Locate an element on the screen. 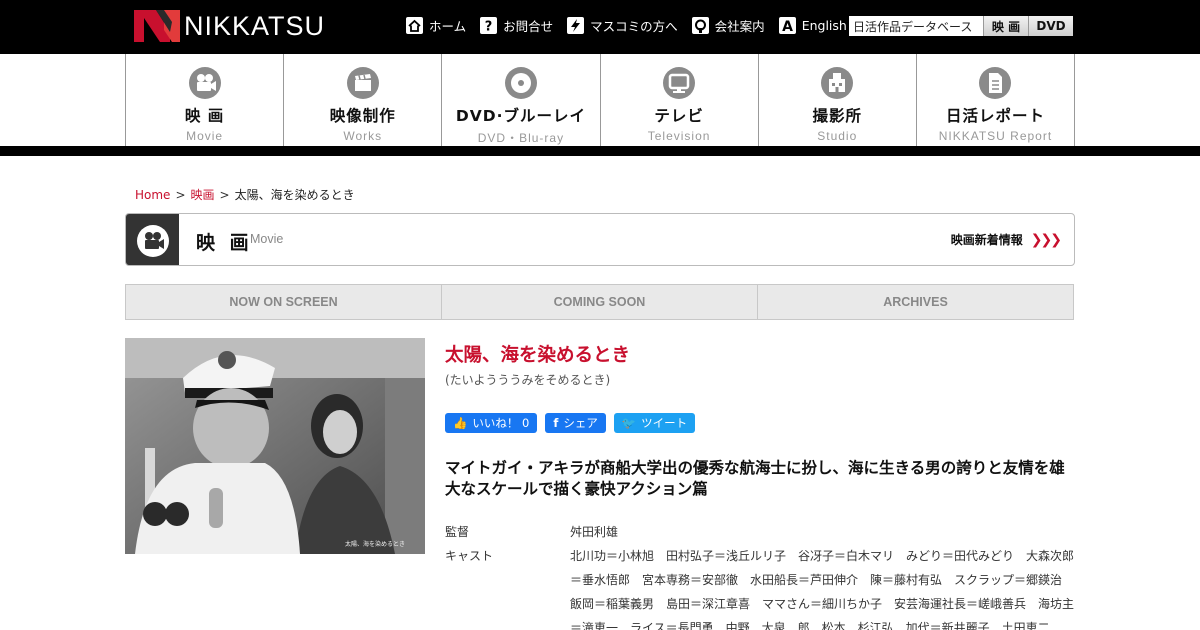 This screenshot has width=1200, height=630. studio-icon is located at coordinates (837, 83).